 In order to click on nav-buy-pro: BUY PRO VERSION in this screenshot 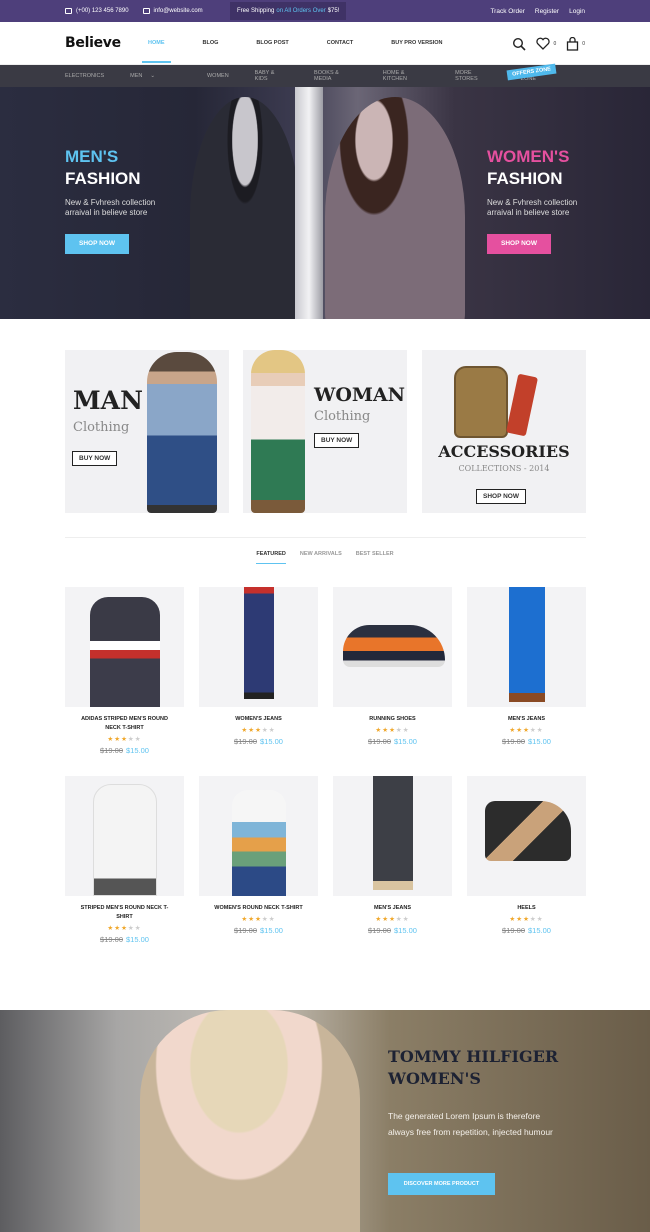, I will do `click(416, 43)`.